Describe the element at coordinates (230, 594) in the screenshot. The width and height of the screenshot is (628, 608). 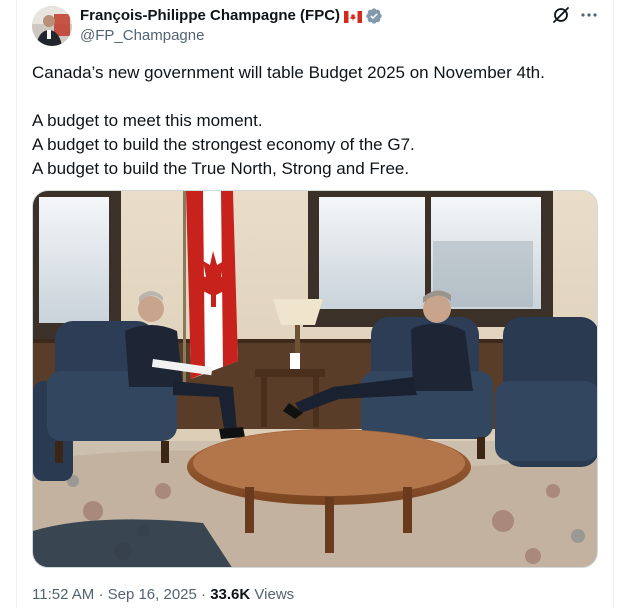
I see `views-count: 33.6K` at that location.